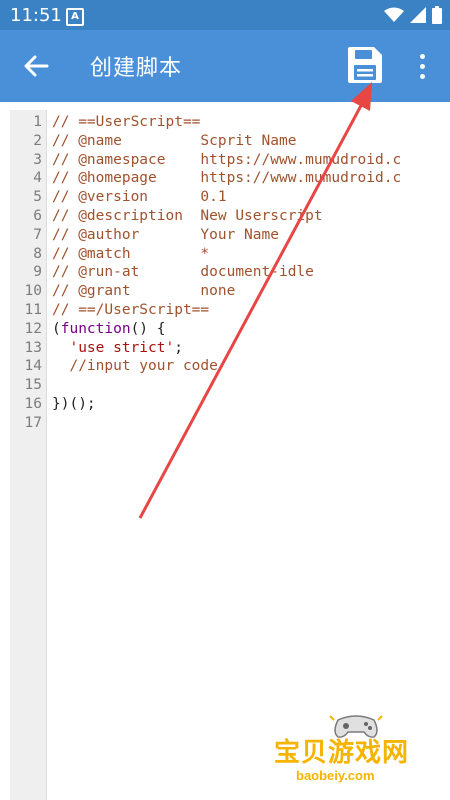 This screenshot has width=450, height=800. What do you see at coordinates (165, 234) in the screenshot?
I see `code-token: // @author Your Name` at bounding box center [165, 234].